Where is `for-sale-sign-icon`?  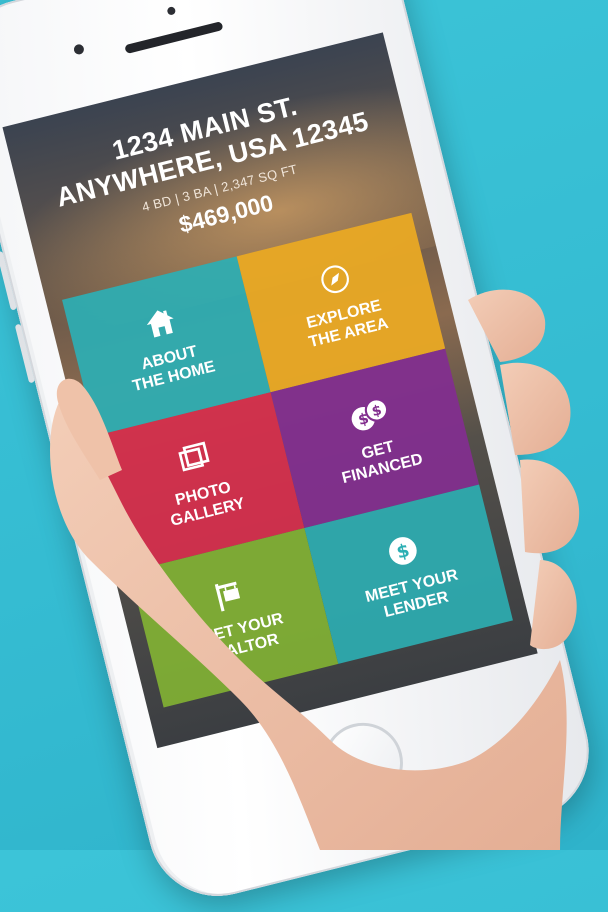 for-sale-sign-icon is located at coordinates (227, 596).